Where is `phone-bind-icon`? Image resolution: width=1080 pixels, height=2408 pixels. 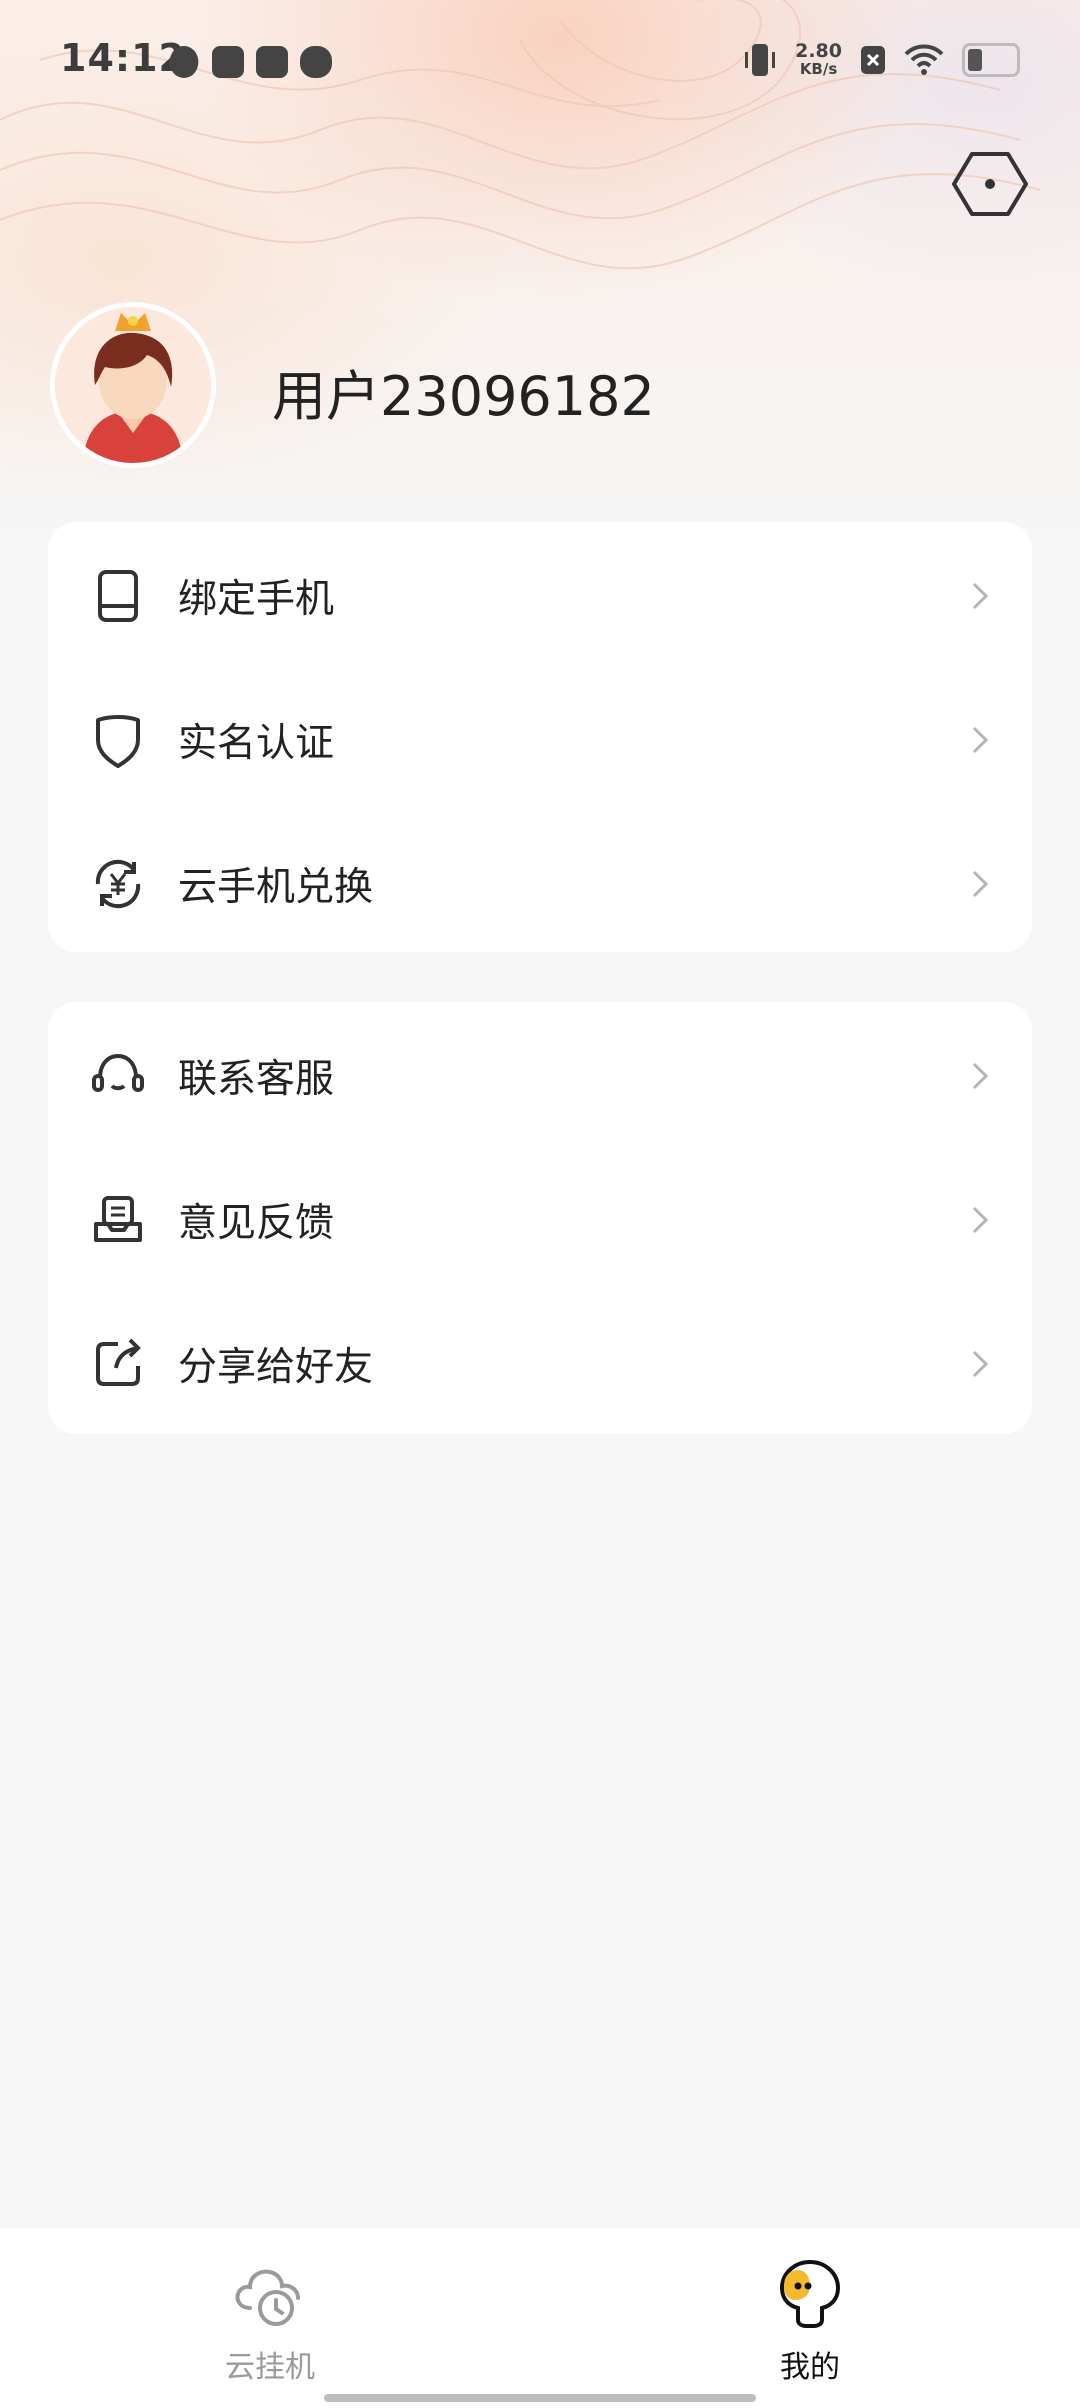 phone-bind-icon is located at coordinates (118, 596).